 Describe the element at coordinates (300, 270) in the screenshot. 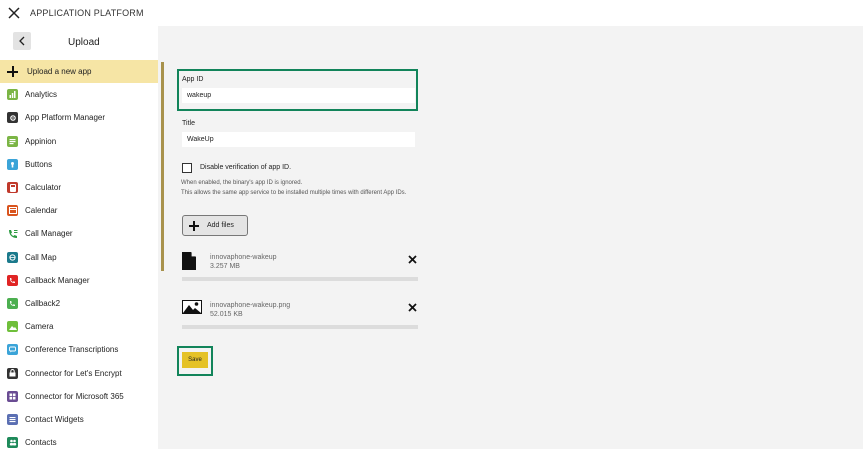

I see `file-item: innovaphone-wakeup 3.257 MB` at that location.